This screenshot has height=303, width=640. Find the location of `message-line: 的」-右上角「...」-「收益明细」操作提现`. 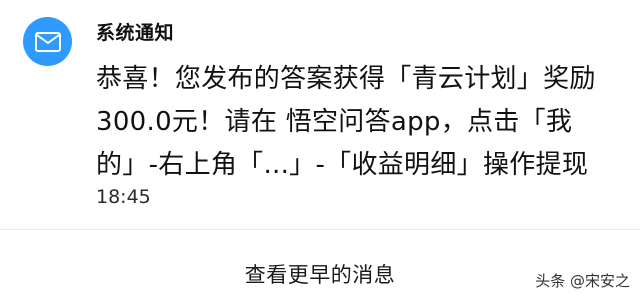

message-line: 的」-右上角「...」-「收益明细」操作提现 is located at coordinates (342, 165).